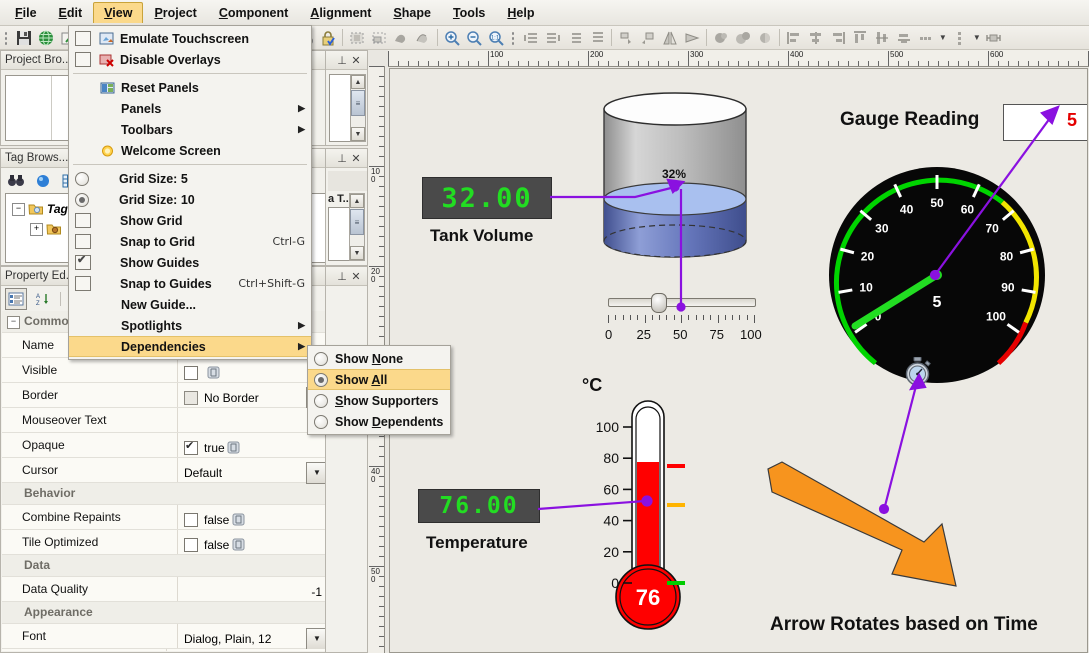 The image size is (1089, 653). I want to click on scroll-down-button: ▼, so click(358, 134).